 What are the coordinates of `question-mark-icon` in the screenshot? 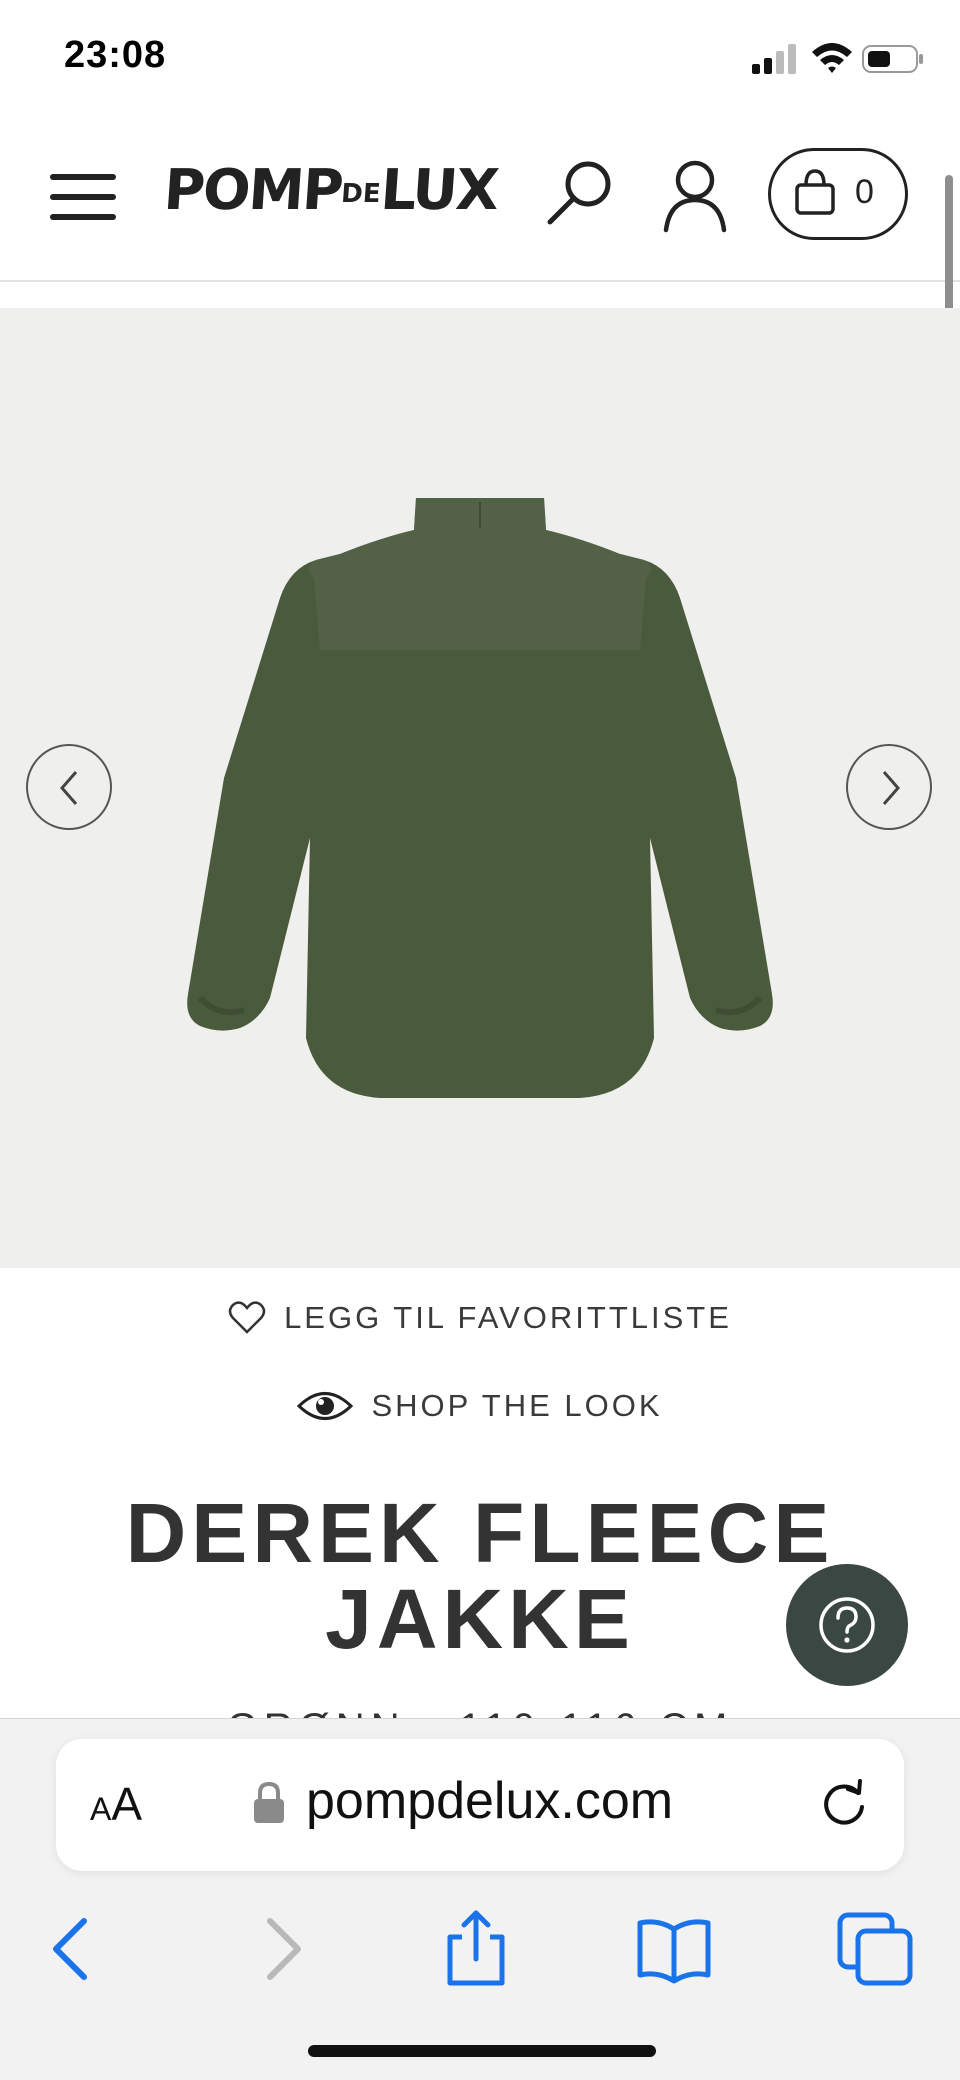 It's located at (847, 1625).